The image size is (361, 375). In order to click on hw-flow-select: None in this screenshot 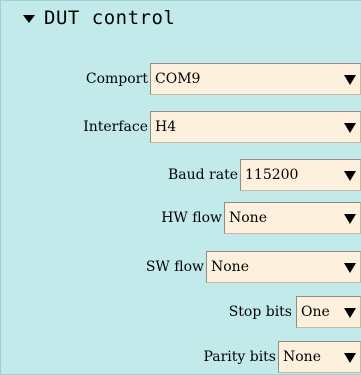, I will do `click(292, 218)`.